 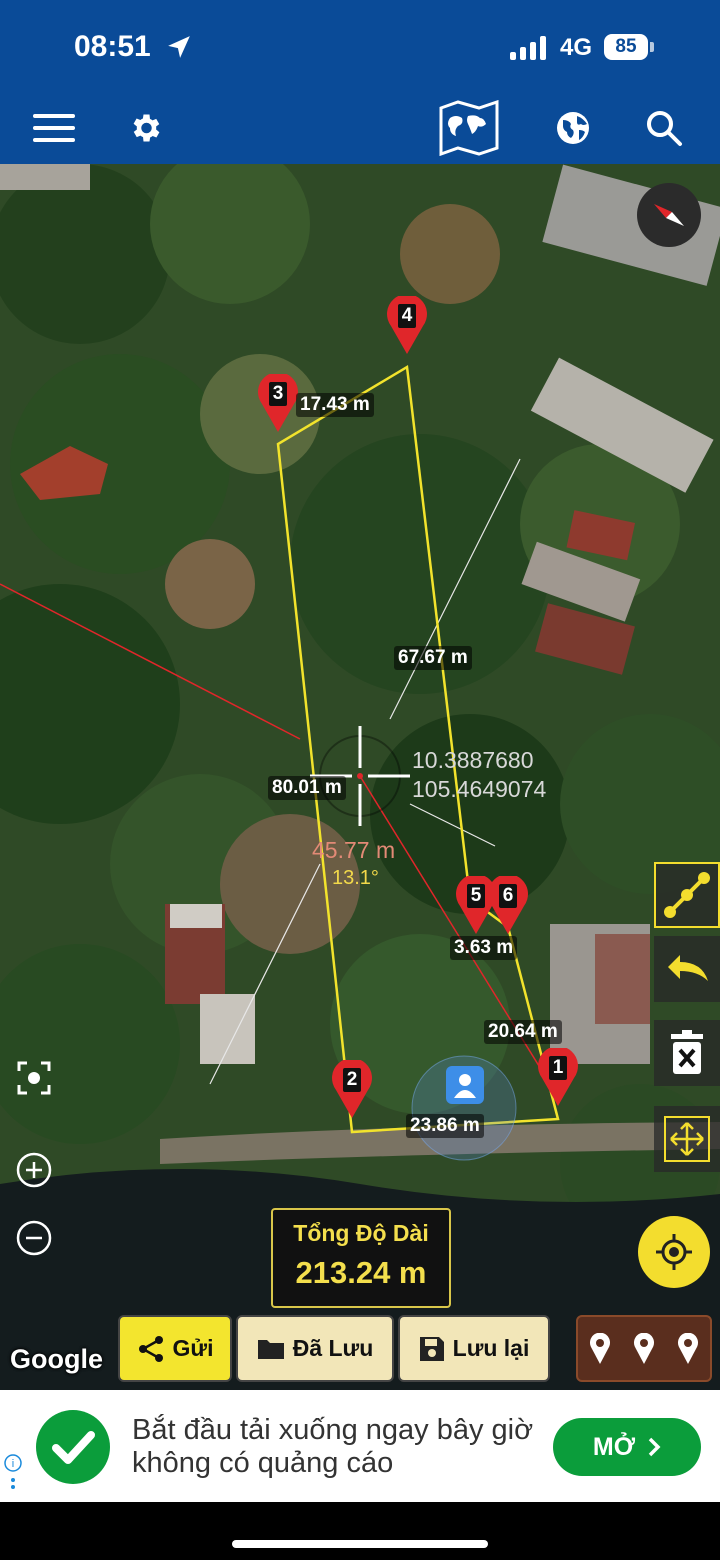 What do you see at coordinates (360, 1544) in the screenshot?
I see `home-indicator` at bounding box center [360, 1544].